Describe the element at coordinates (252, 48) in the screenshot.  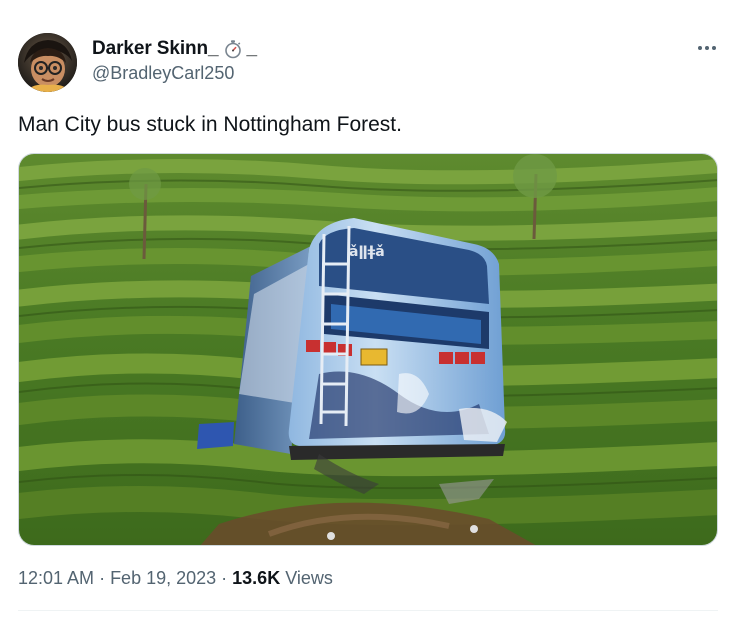
I see `author-name-suffix: _` at that location.